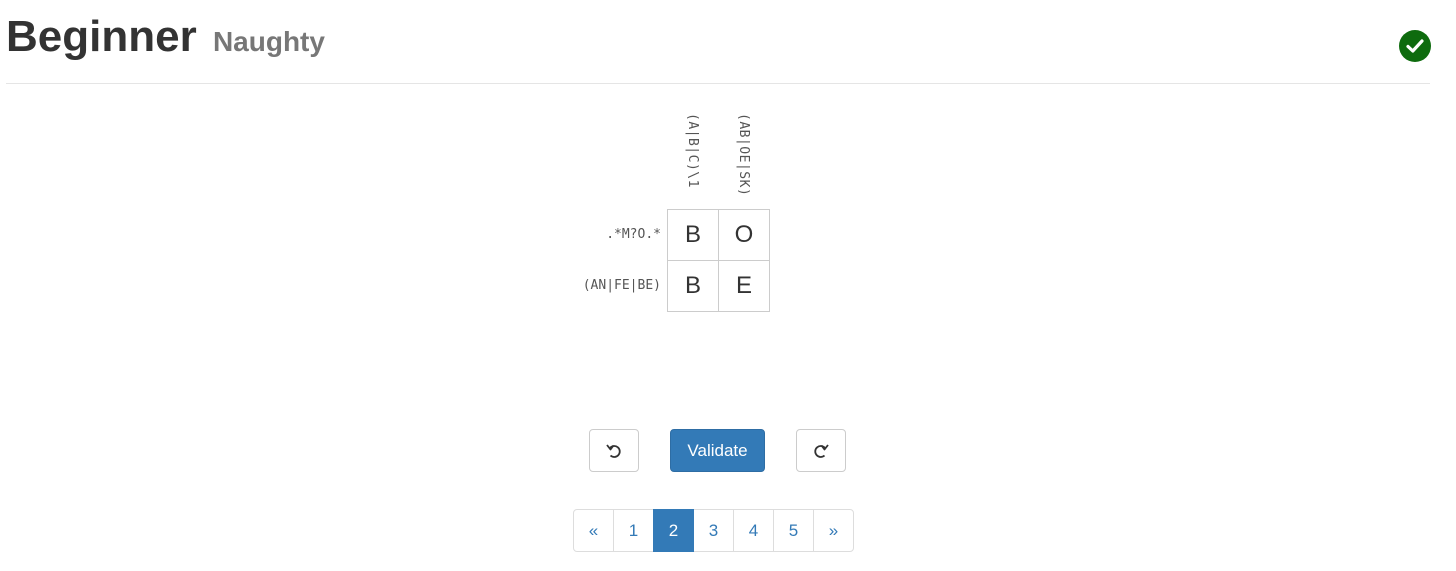  What do you see at coordinates (744, 286) in the screenshot?
I see `grid-cell: E` at bounding box center [744, 286].